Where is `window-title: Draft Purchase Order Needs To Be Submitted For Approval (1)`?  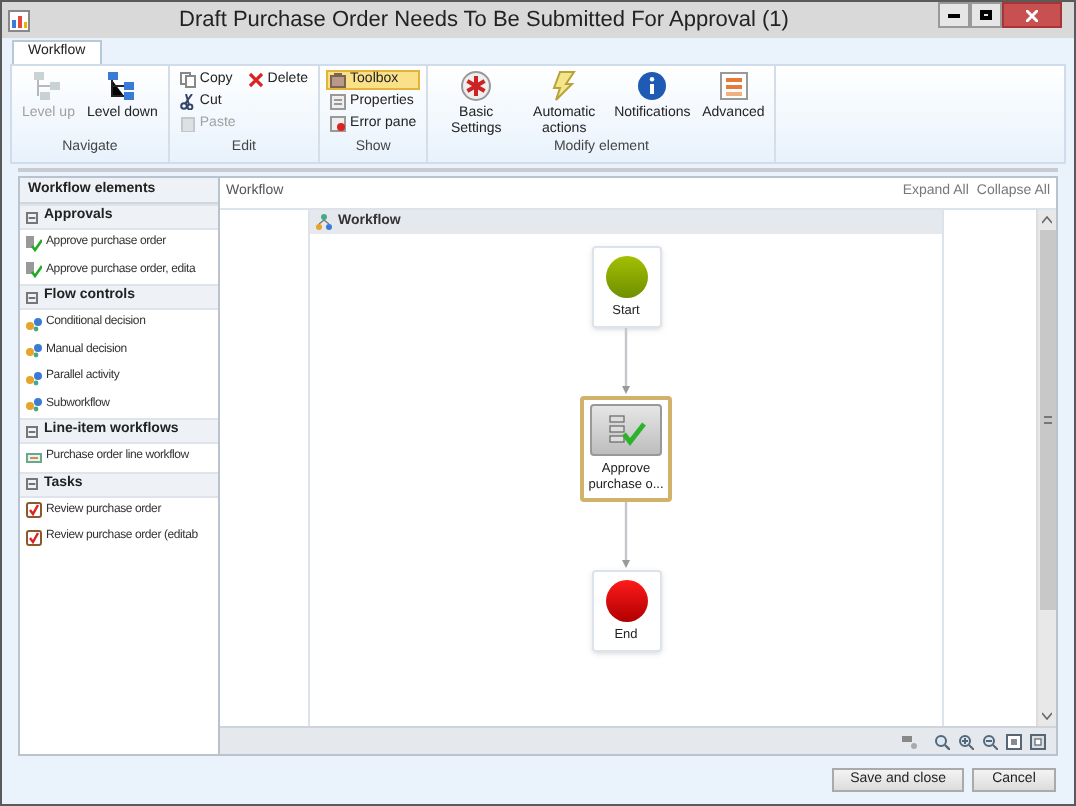
window-title: Draft Purchase Order Needs To Be Submitted For Approval (1) is located at coordinates (484, 20).